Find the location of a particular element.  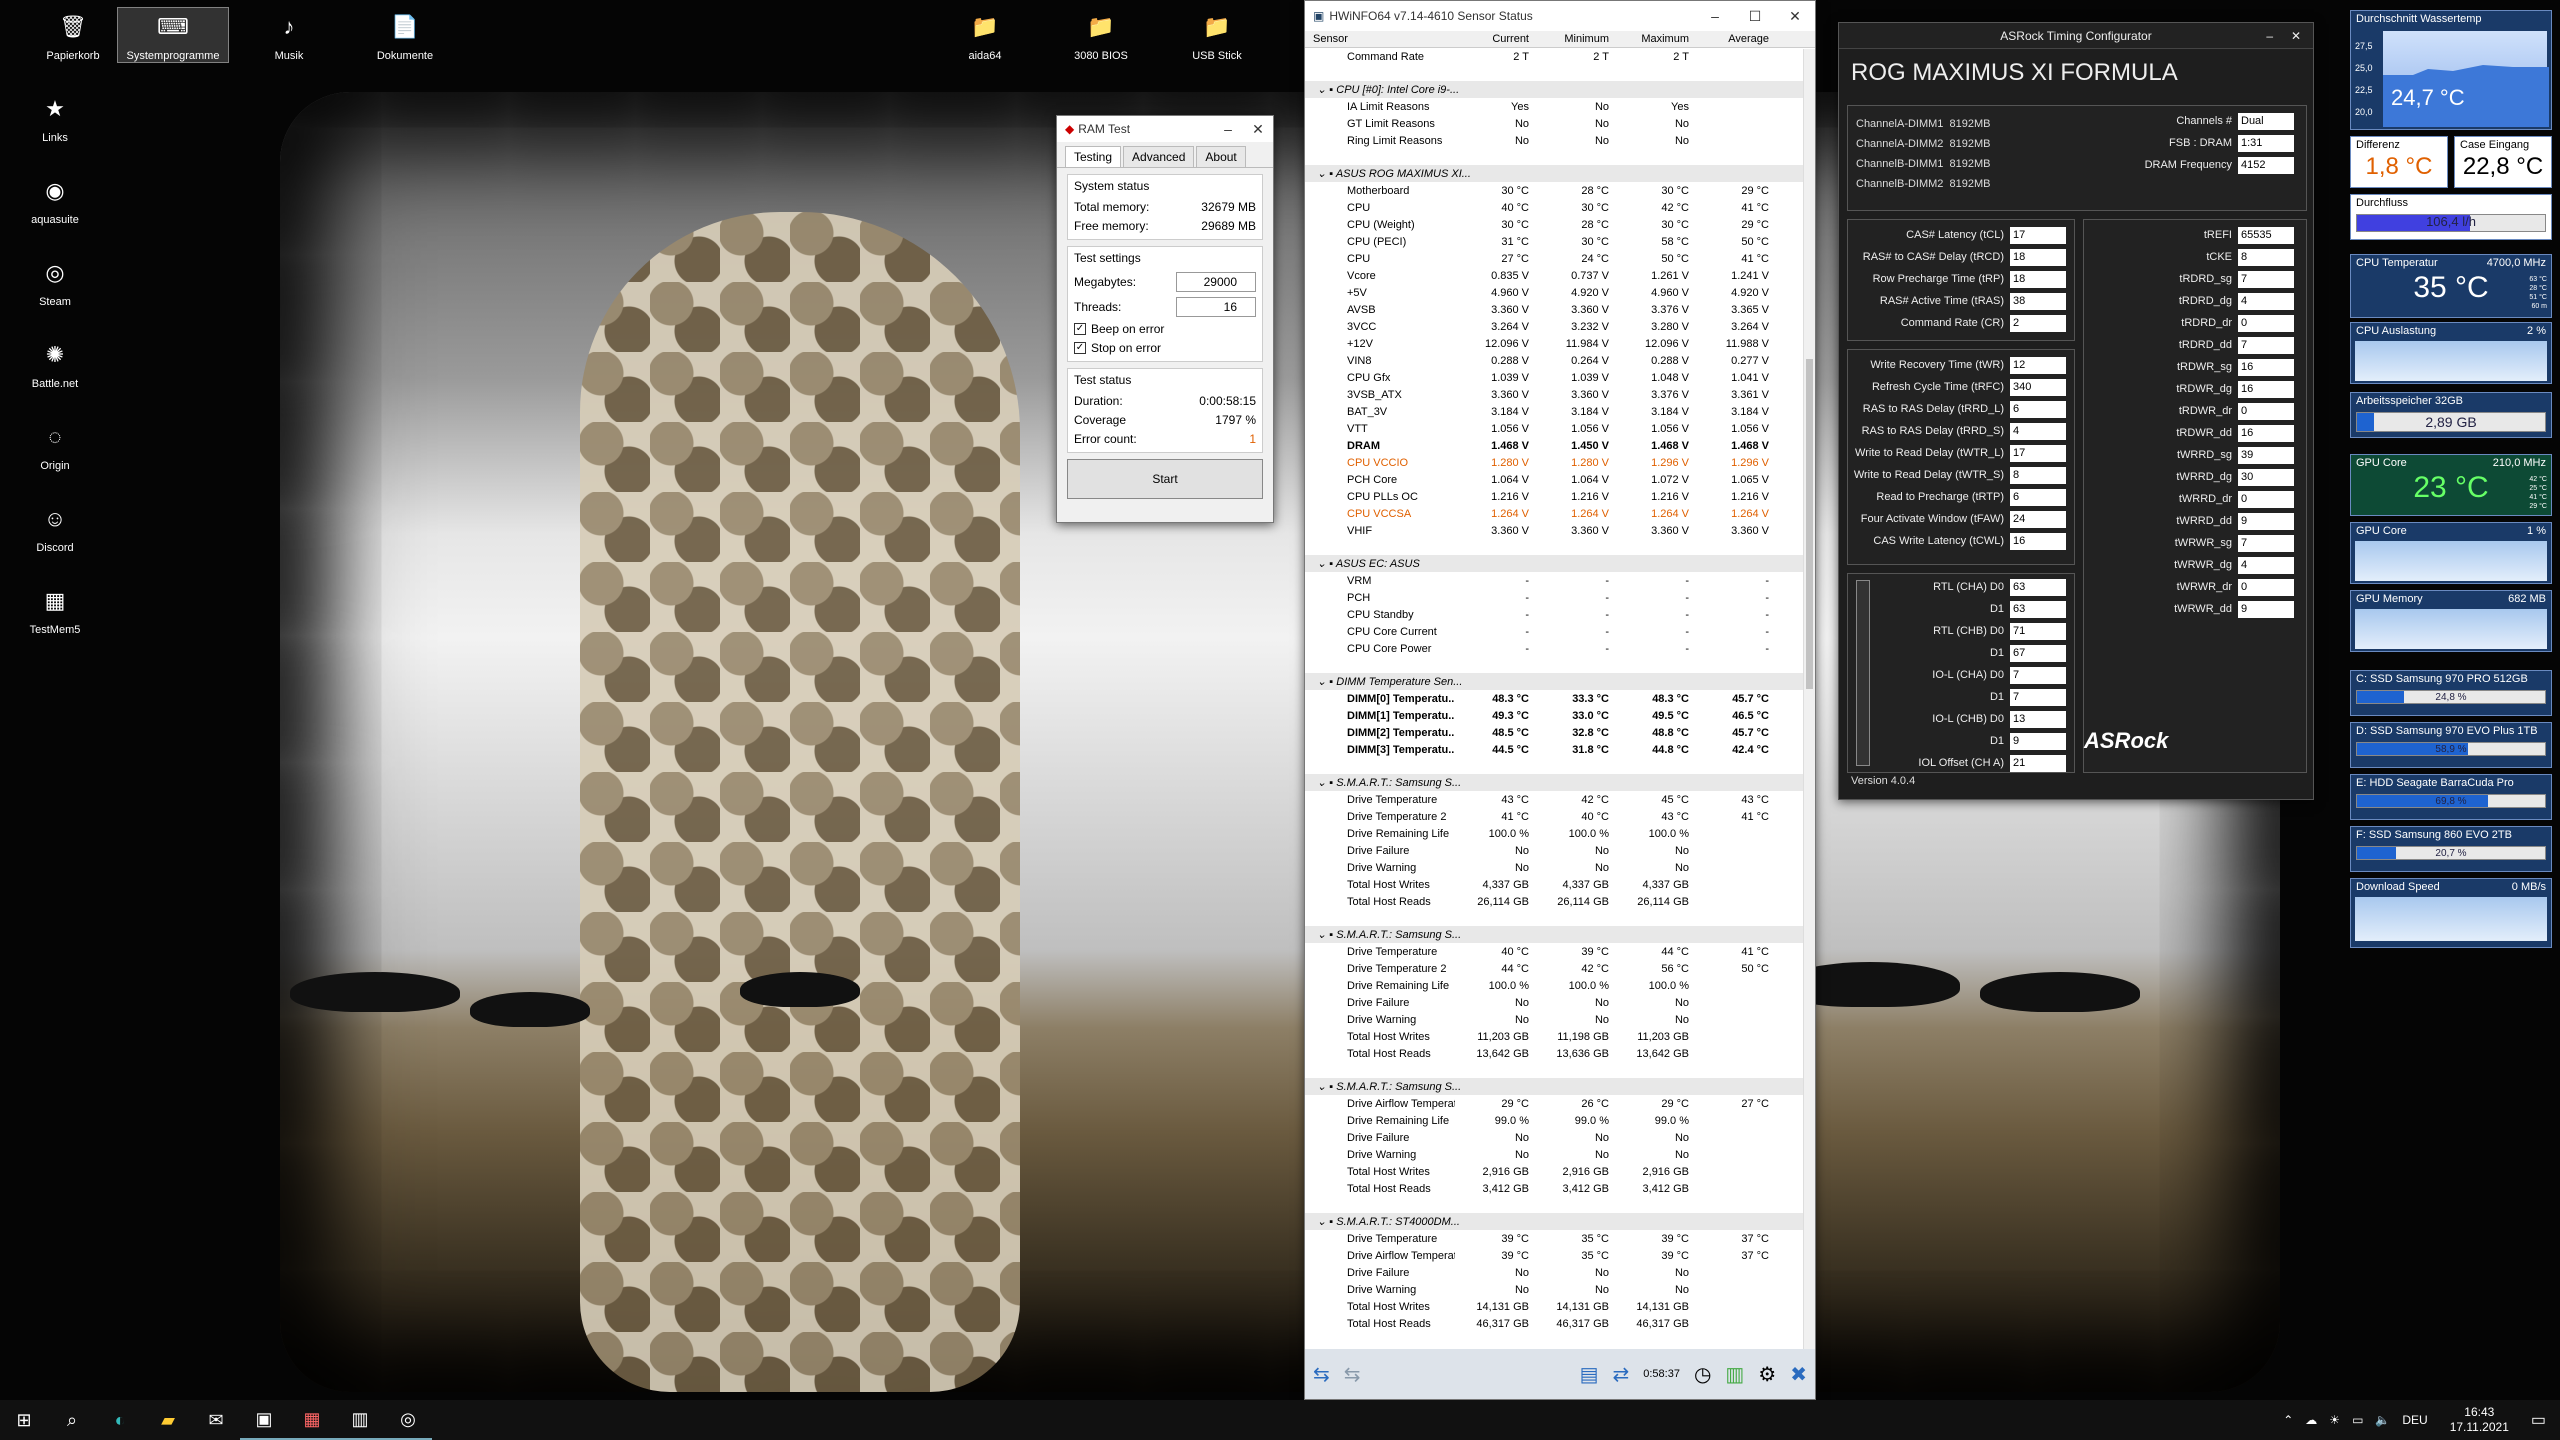

sensor-row: PCH Core 1.064 V 1.064 V 1.072 V 1.065 V is located at coordinates (1554, 479).